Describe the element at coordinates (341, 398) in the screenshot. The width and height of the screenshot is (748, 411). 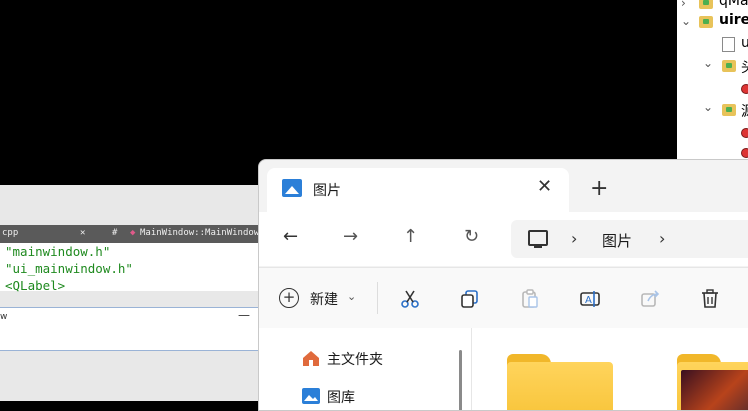
I see `sidebar-item-label: 图库` at that location.